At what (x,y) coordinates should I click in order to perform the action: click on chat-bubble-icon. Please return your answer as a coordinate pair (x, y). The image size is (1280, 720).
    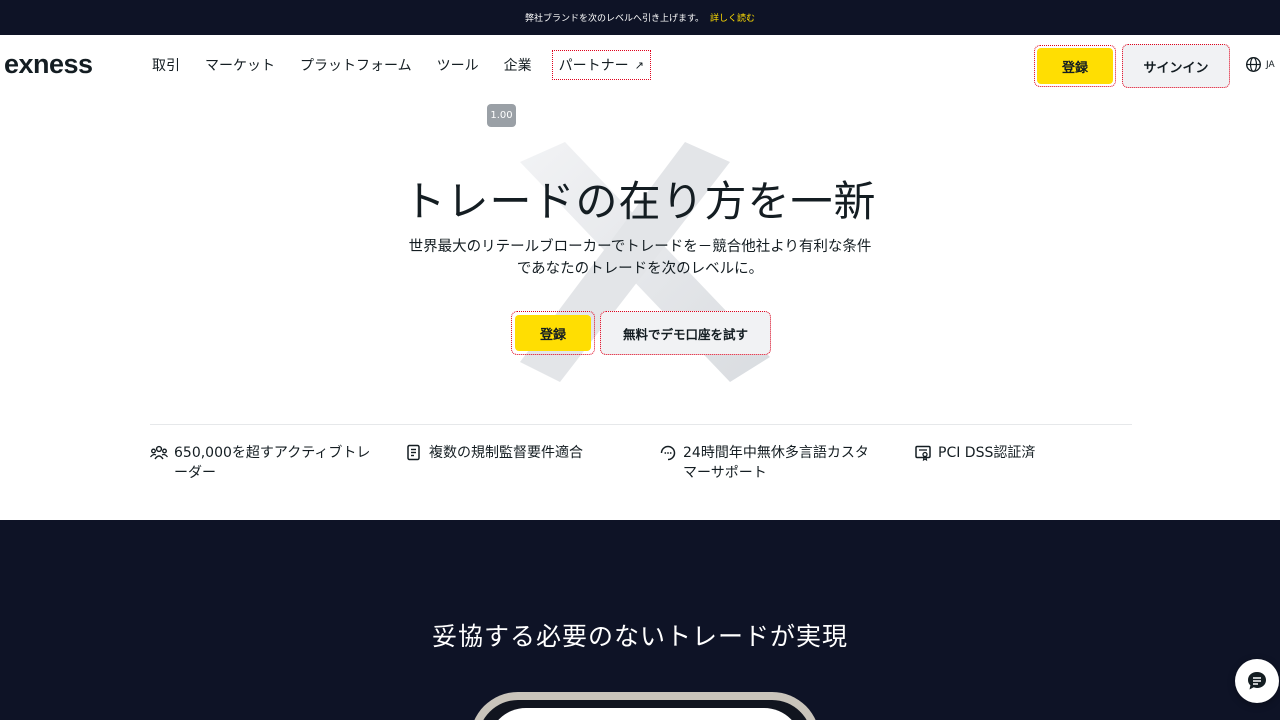
    Looking at the image, I should click on (1257, 681).